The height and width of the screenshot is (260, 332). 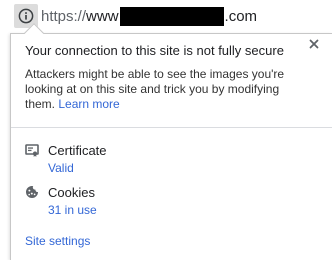 What do you see at coordinates (102, 16) in the screenshot?
I see `url-host-prefix: www` at bounding box center [102, 16].